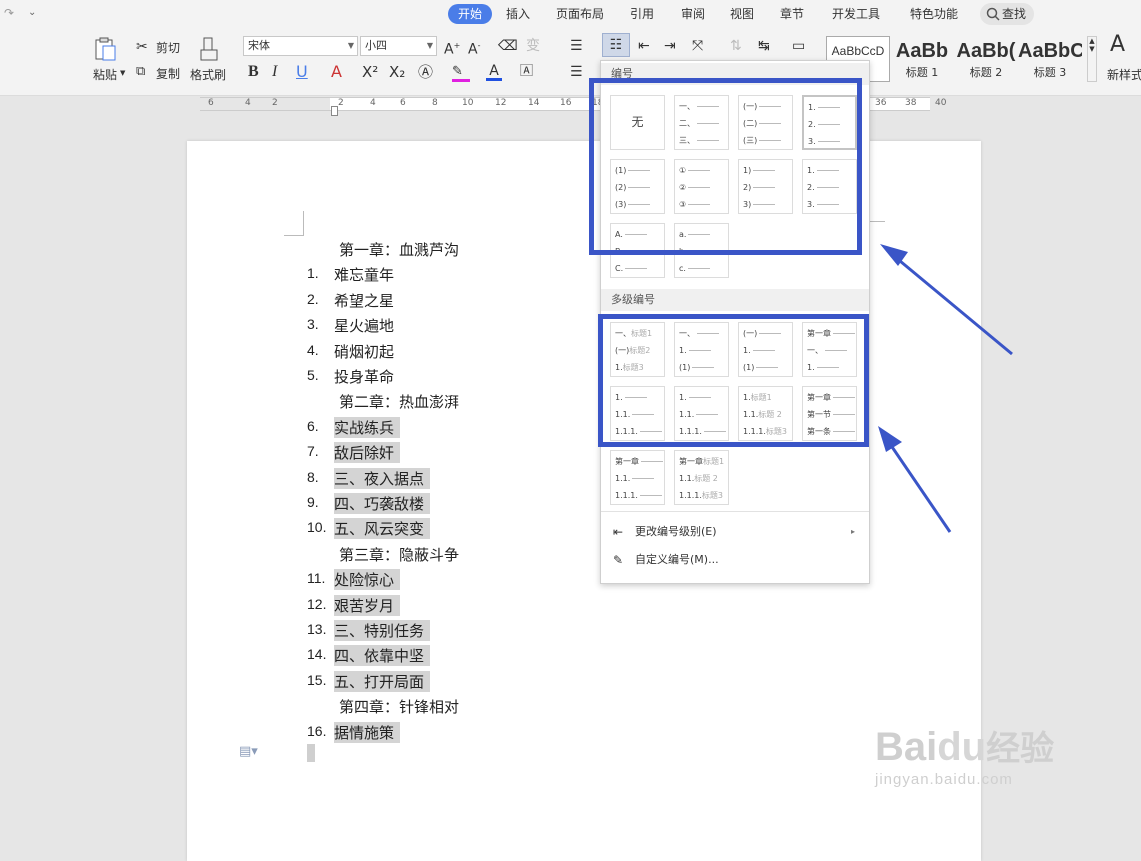 The height and width of the screenshot is (861, 1141). I want to click on phonetic-icon: 变, so click(533, 46).